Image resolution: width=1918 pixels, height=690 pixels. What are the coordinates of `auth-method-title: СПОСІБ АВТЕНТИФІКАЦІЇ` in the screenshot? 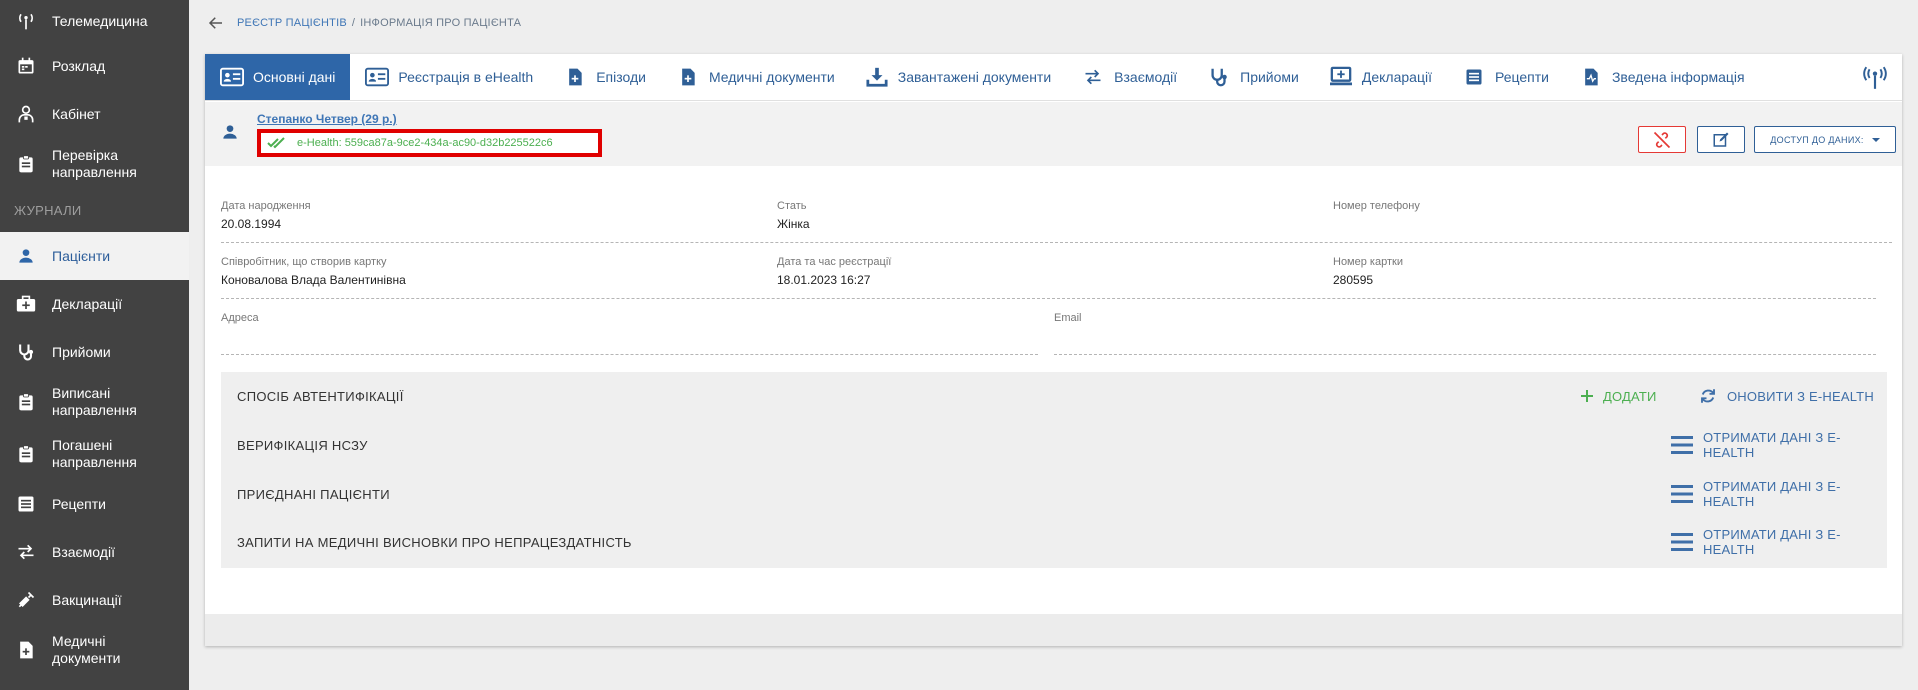 It's located at (320, 396).